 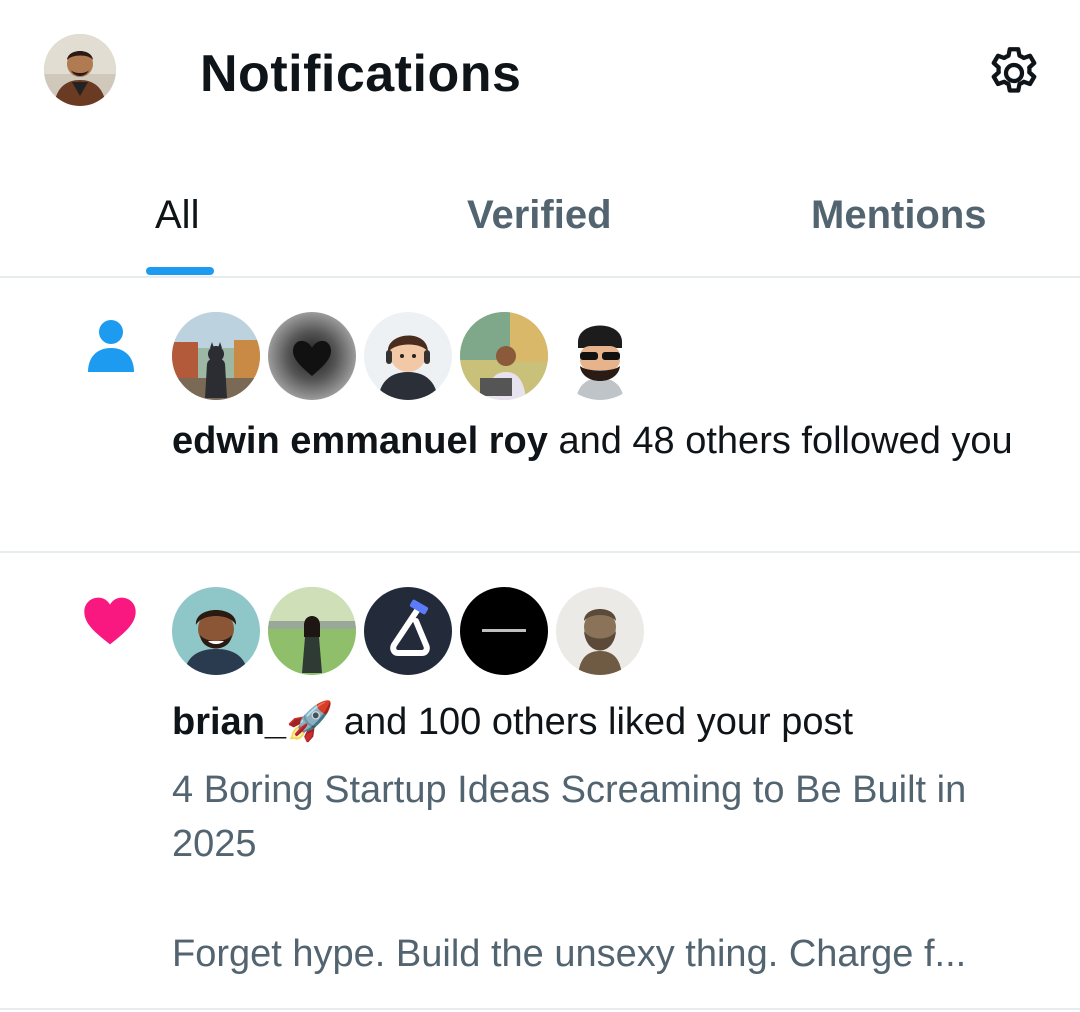 I want to click on actor-name: brian_🚀, so click(x=252, y=722).